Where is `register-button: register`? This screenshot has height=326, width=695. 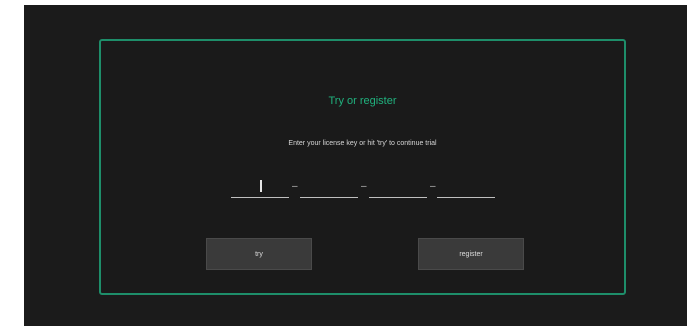
register-button: register is located at coordinates (471, 254).